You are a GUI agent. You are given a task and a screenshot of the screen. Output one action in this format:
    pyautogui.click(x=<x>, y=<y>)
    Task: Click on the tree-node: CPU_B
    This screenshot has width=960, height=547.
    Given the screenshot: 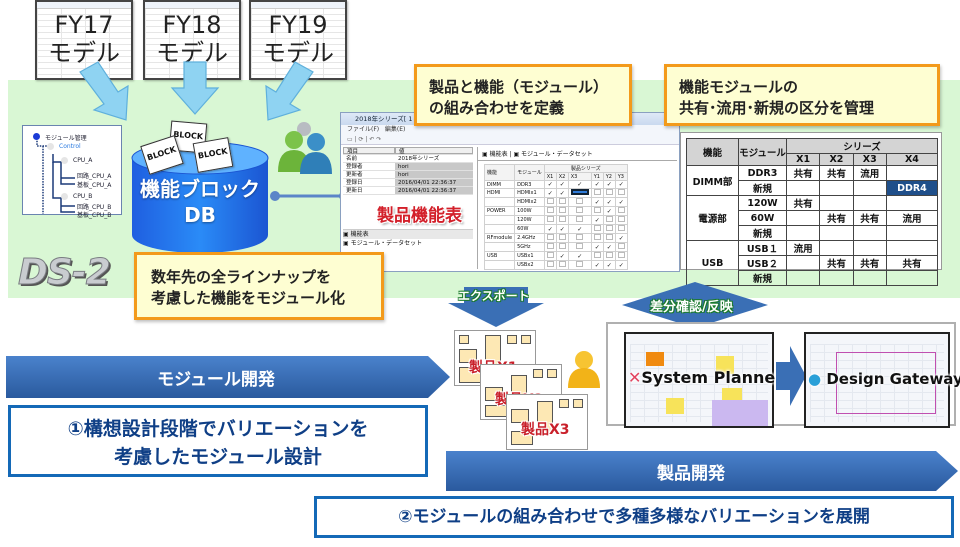 What is the action you would take?
    pyautogui.click(x=82, y=196)
    